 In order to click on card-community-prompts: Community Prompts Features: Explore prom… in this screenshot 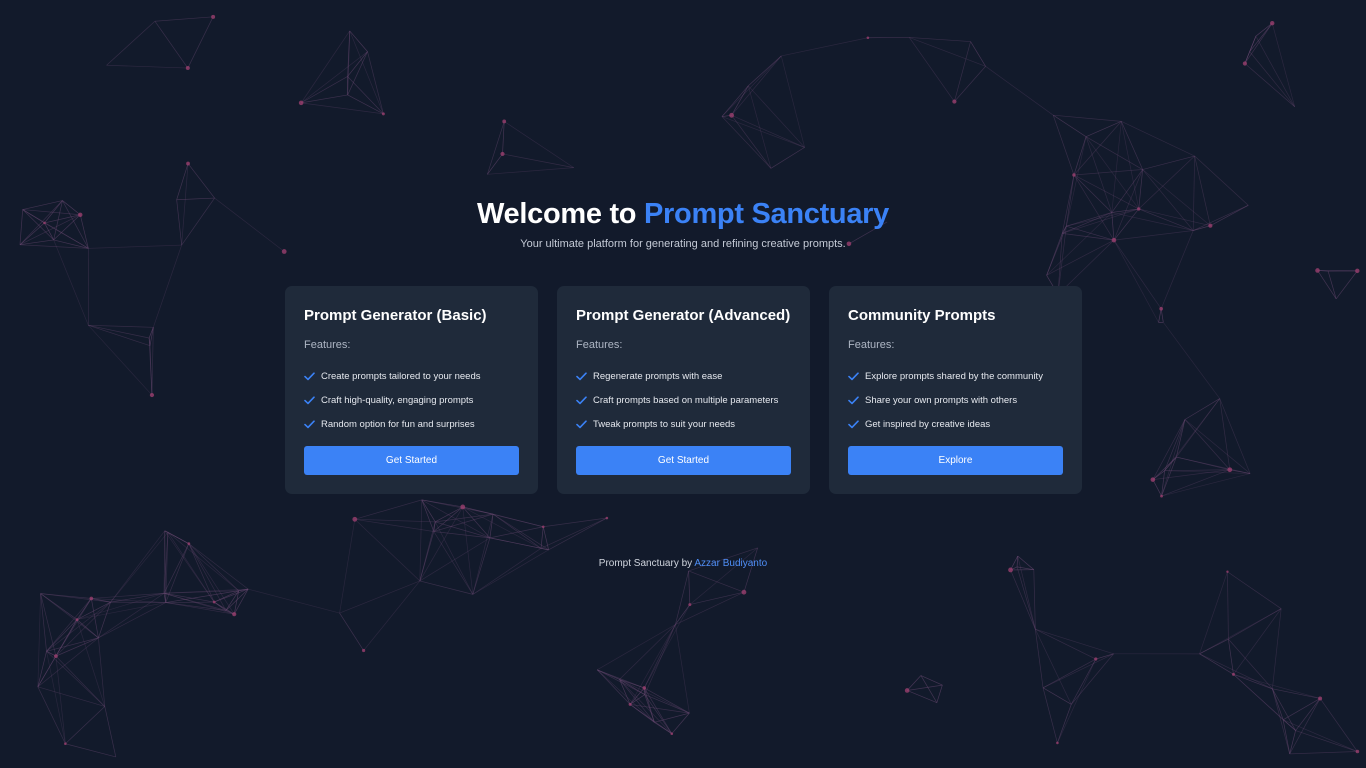, I will do `click(955, 390)`.